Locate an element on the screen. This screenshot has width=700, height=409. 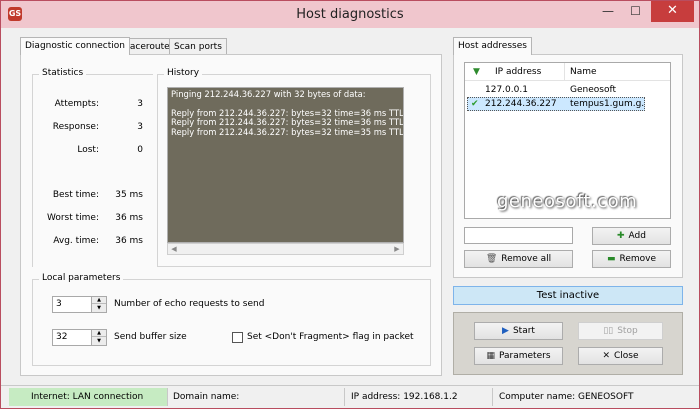
stat-avg-time-value: 36 ms is located at coordinates (129, 241).